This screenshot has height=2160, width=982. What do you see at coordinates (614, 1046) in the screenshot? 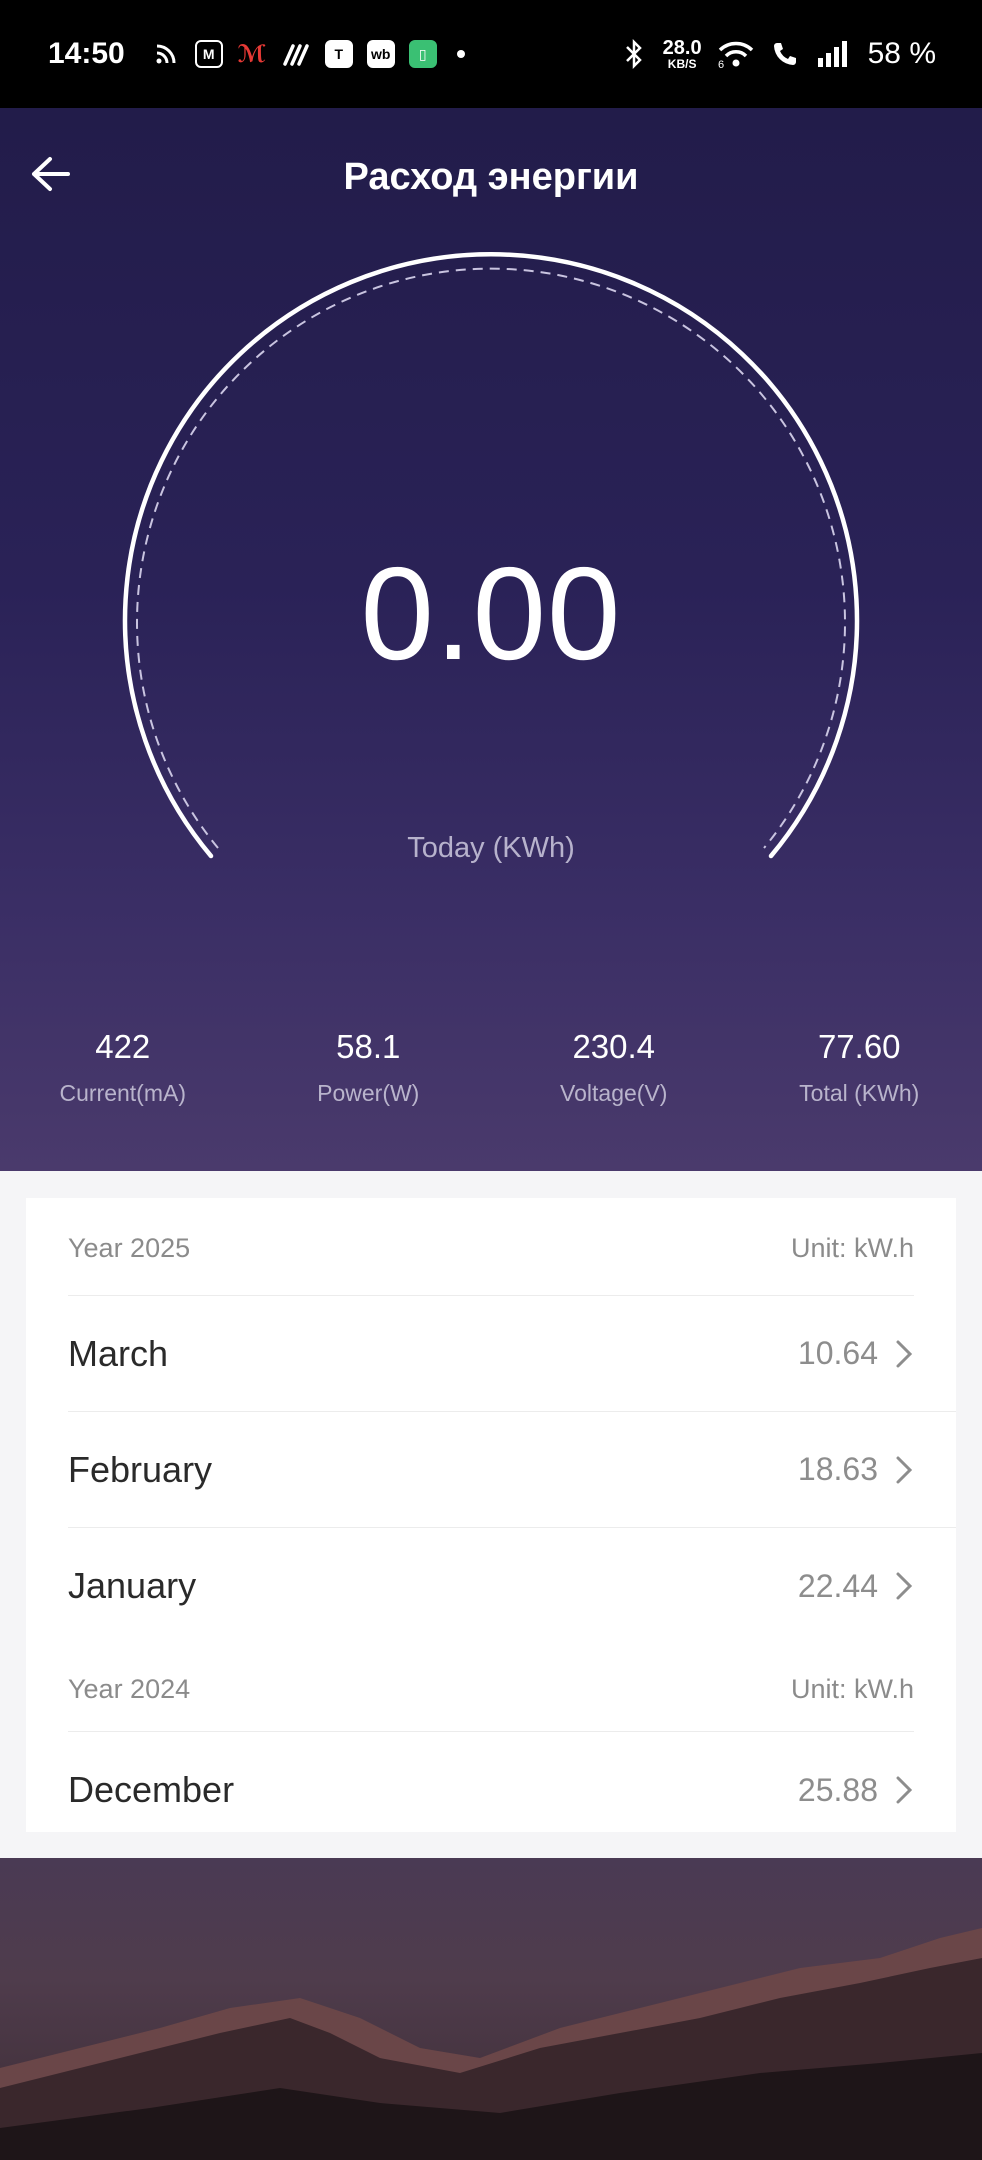
I see `stat-value: 230.4` at bounding box center [614, 1046].